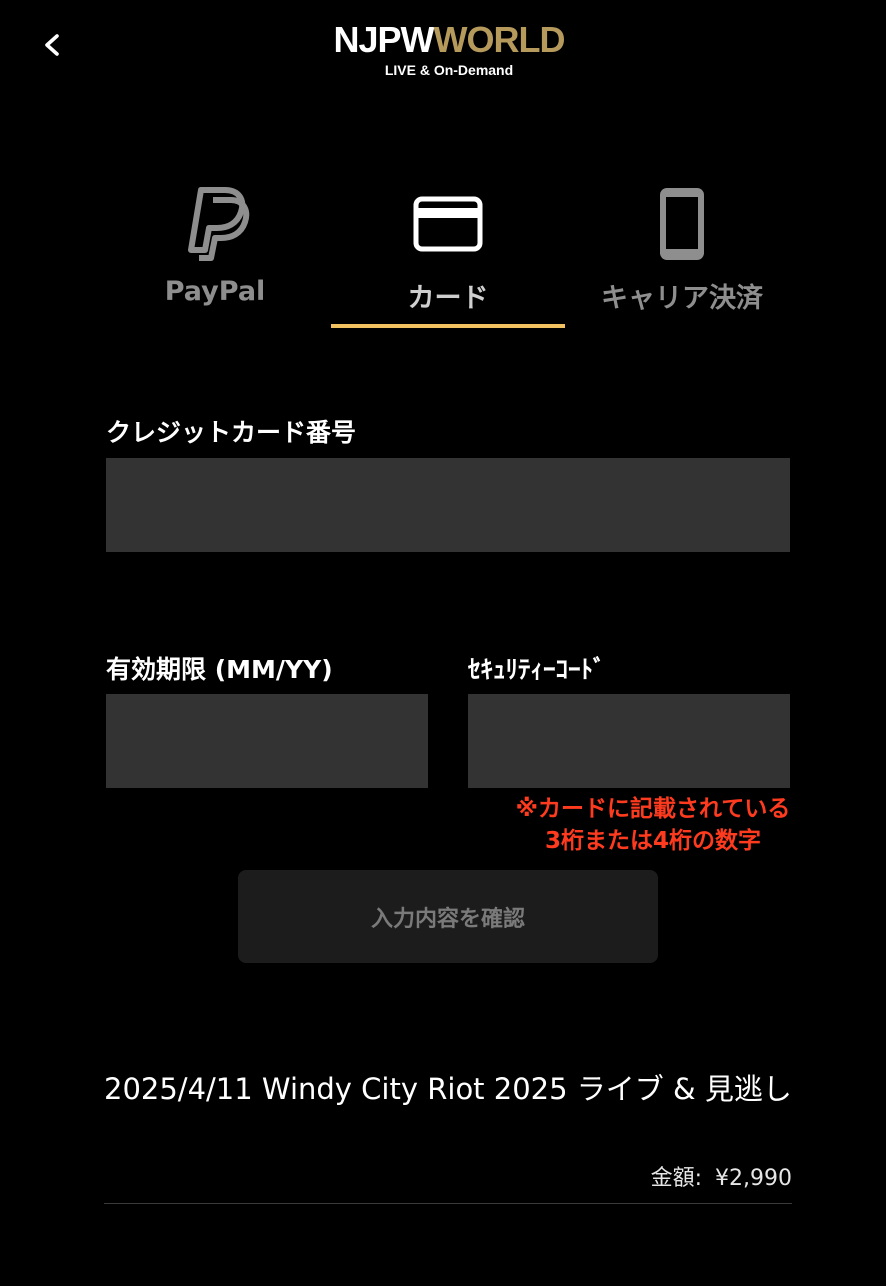  Describe the element at coordinates (652, 841) in the screenshot. I see `security-code-note-line2: 3桁または4桁の数字` at that location.